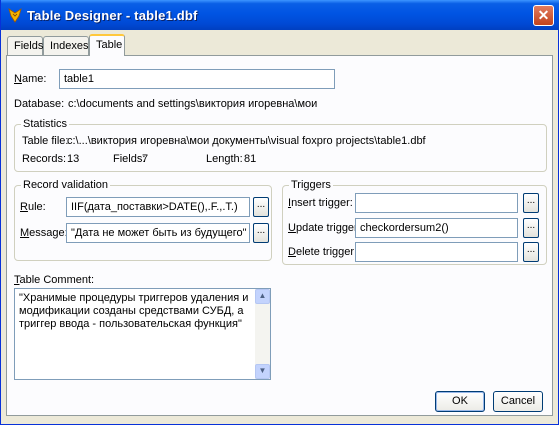  Describe the element at coordinates (262, 296) in the screenshot. I see `scroll-up-icon: ▲` at that location.